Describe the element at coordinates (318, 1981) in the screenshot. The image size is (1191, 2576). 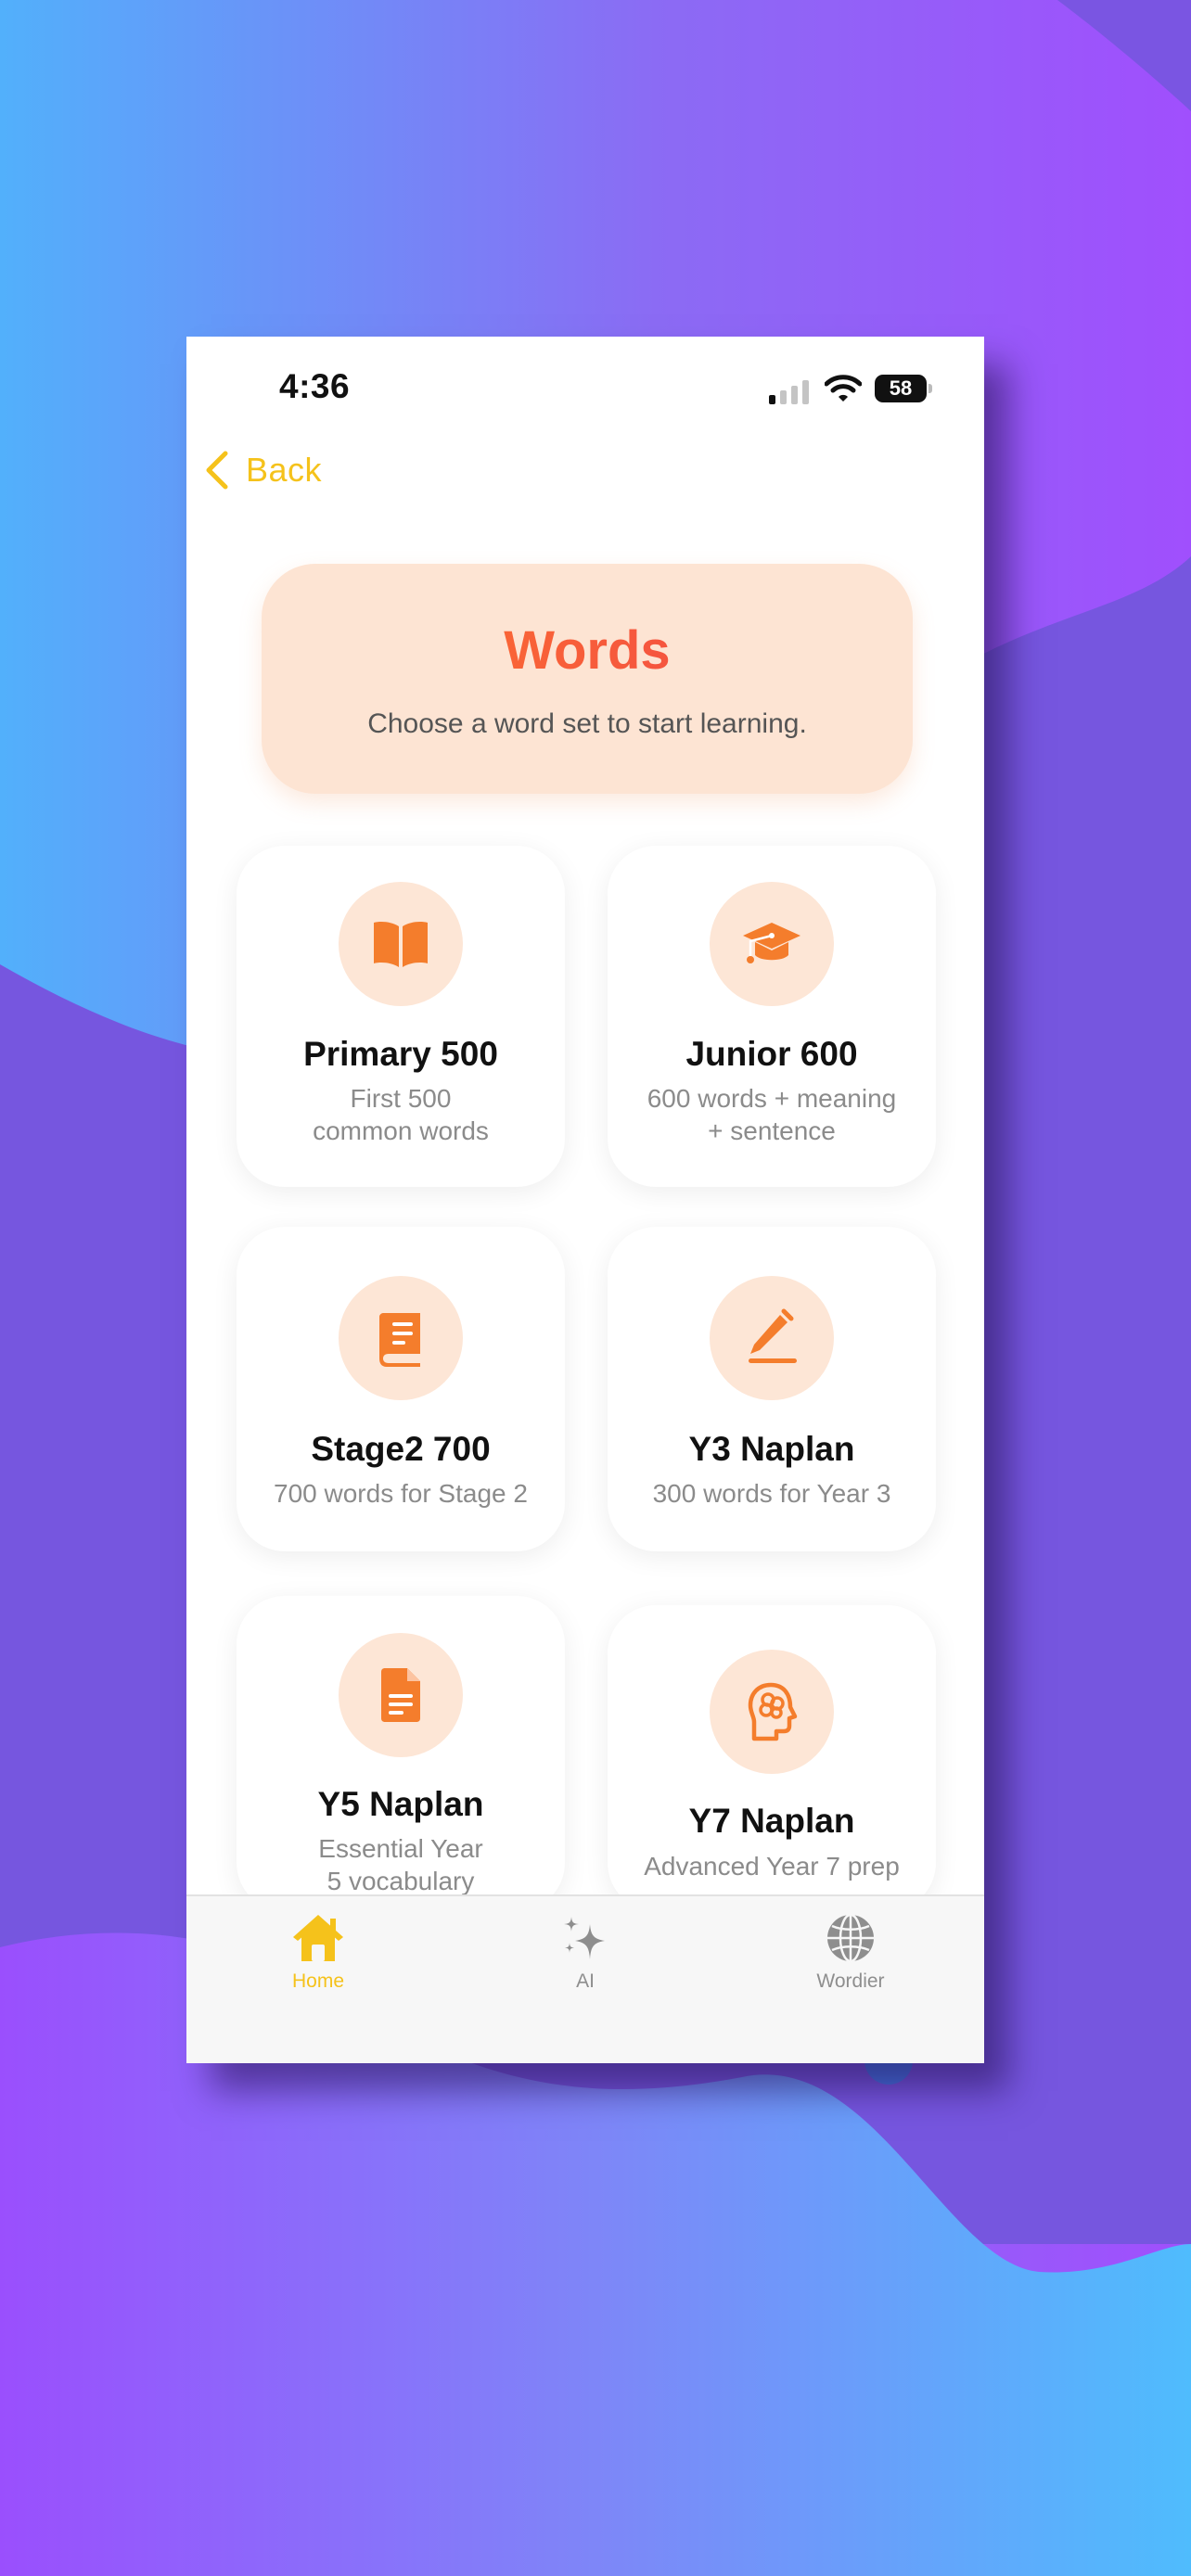
I see `tab-label: Home` at that location.